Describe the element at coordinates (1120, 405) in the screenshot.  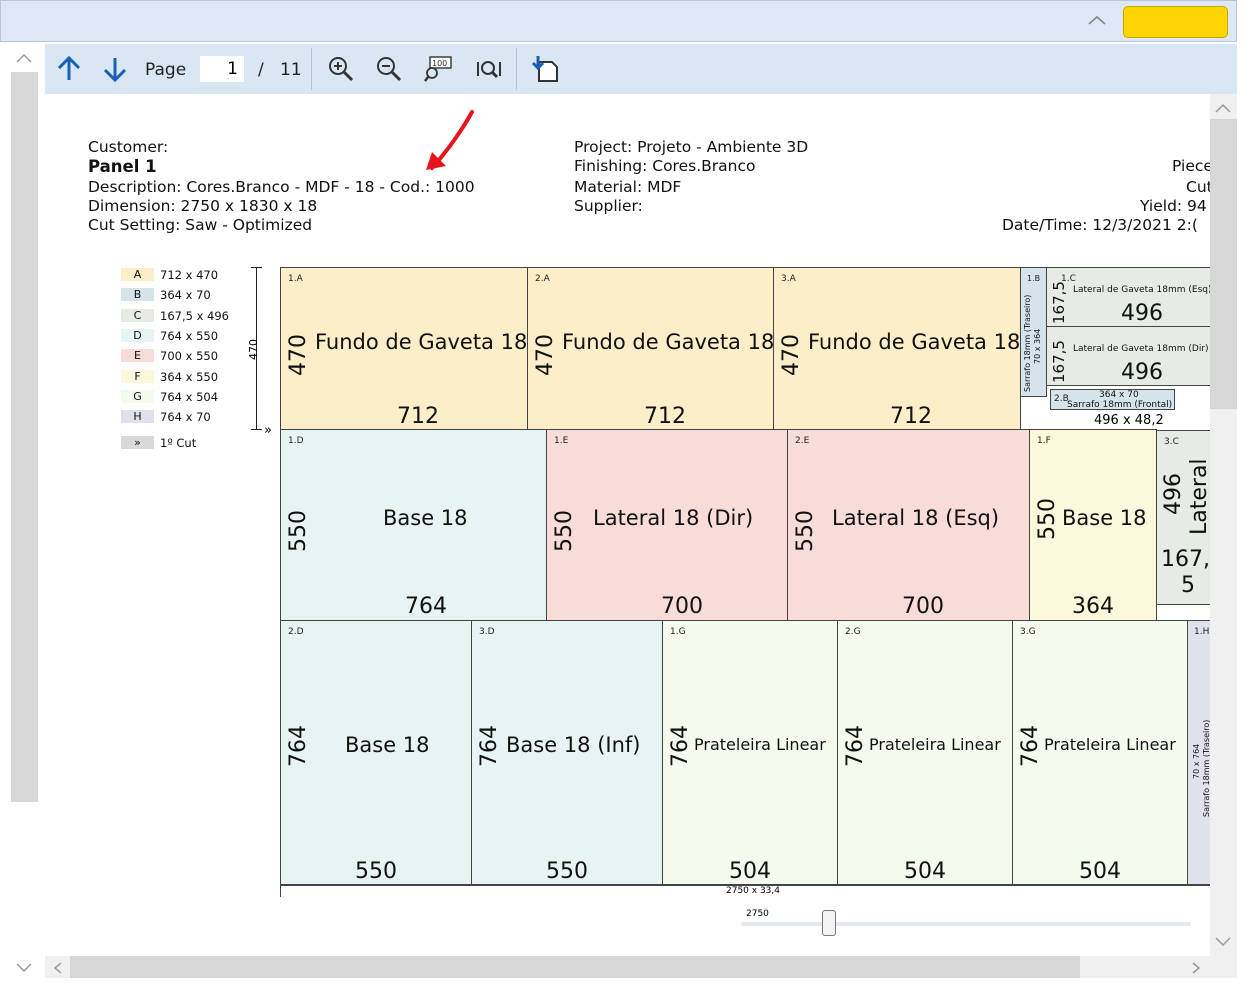
I see `piece-name: Sarrafo 18mm (Frontal)` at that location.